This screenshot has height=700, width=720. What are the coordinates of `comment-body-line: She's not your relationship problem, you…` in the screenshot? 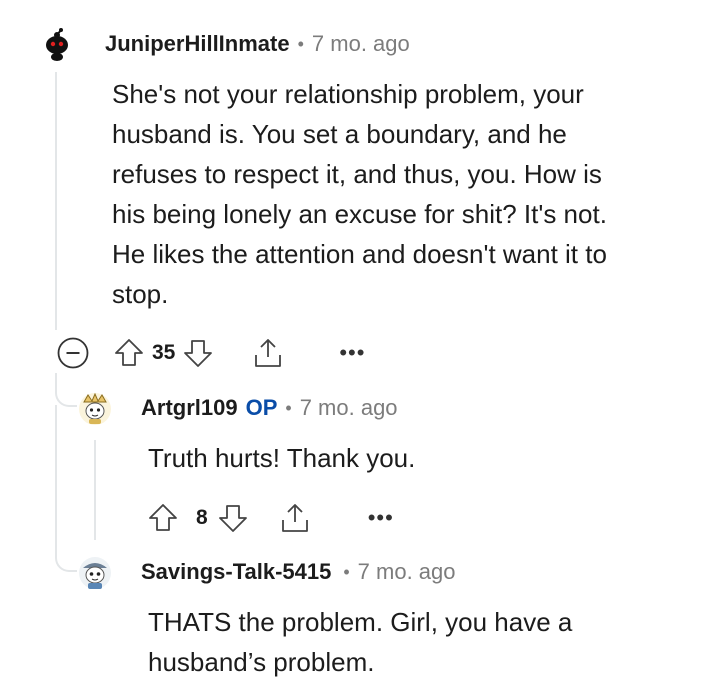 It's located at (348, 94).